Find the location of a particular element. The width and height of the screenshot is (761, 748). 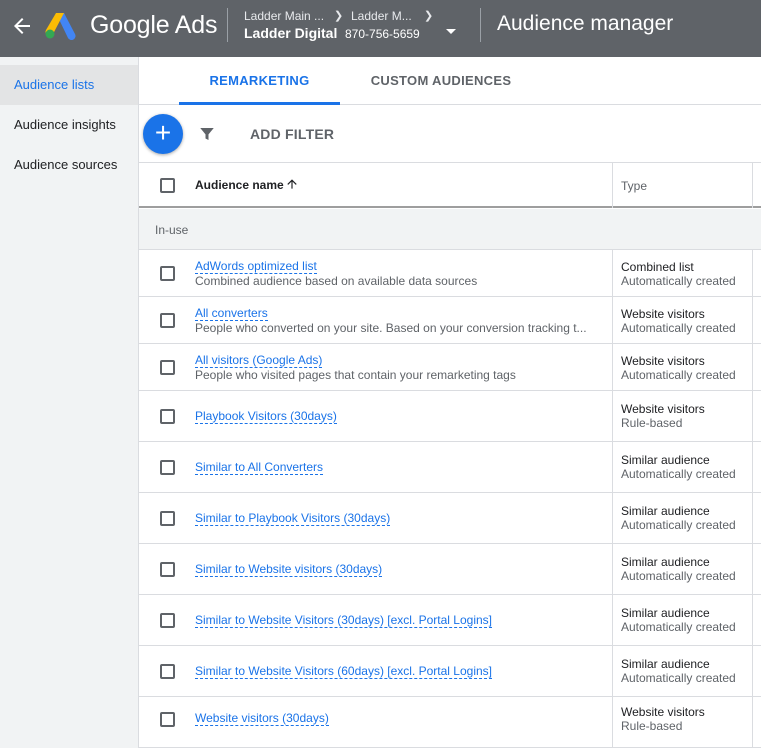

add-audience-button: + is located at coordinates (163, 134).